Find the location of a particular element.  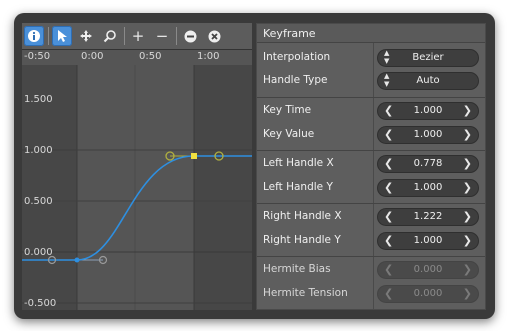

key-time-label: Key Time is located at coordinates (287, 110).